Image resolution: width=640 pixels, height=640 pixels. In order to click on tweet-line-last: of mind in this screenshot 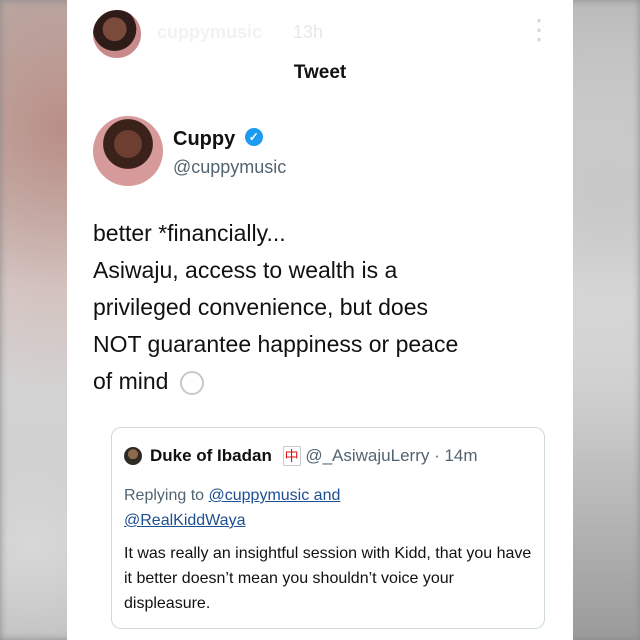, I will do `click(323, 381)`.